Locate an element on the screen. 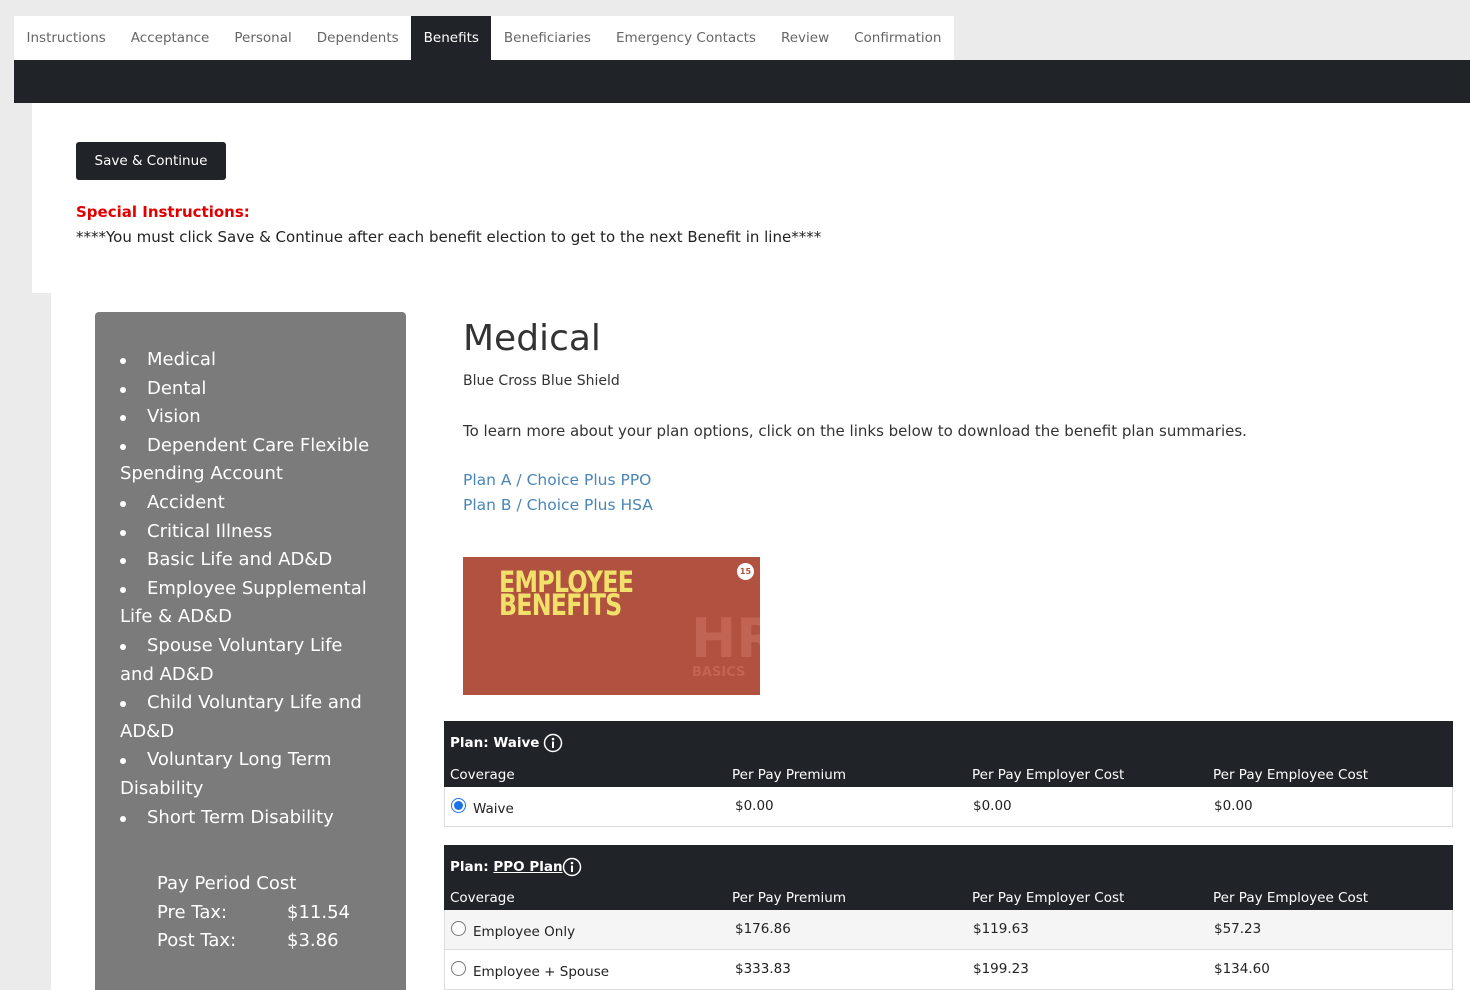 The height and width of the screenshot is (990, 1470). plan-a-link: Plan A / Choice Plus PPO is located at coordinates (557, 480).